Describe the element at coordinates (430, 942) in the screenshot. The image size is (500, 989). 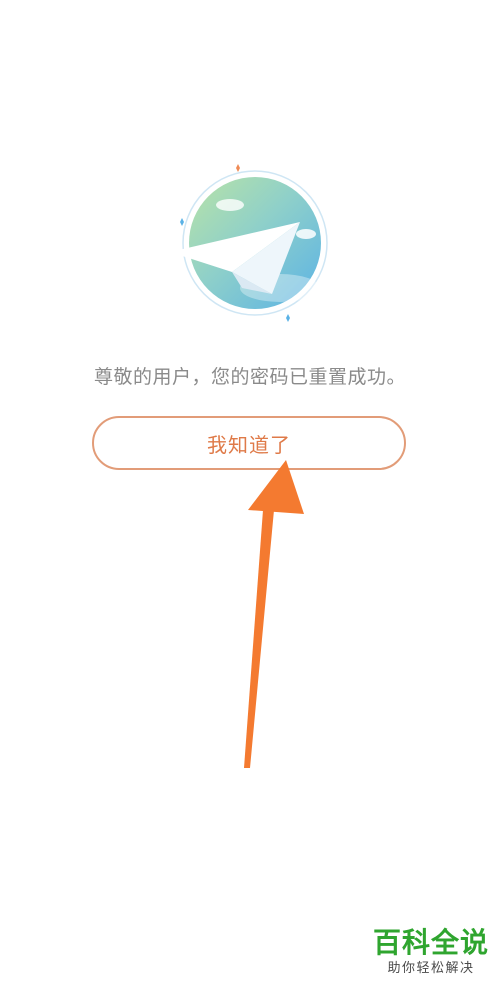
I see `watermark-title: 百科全说` at that location.